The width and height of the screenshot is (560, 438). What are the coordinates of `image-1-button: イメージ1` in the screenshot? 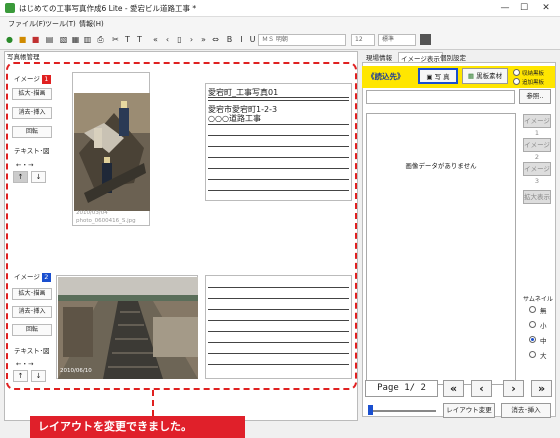 It's located at (537, 125).